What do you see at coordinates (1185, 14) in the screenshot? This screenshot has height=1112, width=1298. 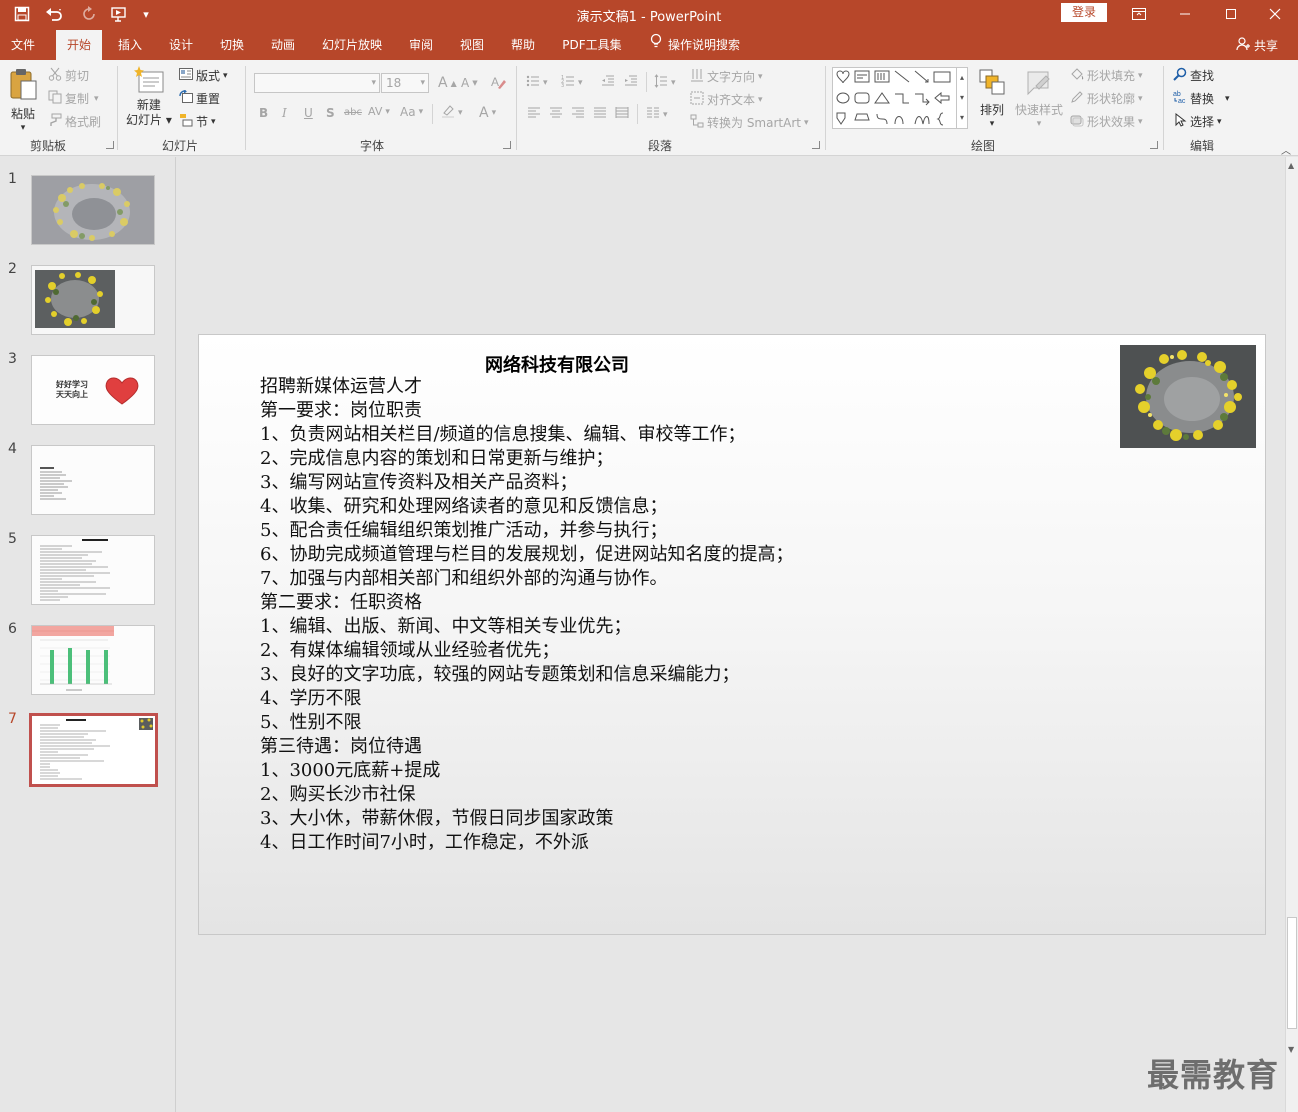 I see `minimize-icon` at bounding box center [1185, 14].